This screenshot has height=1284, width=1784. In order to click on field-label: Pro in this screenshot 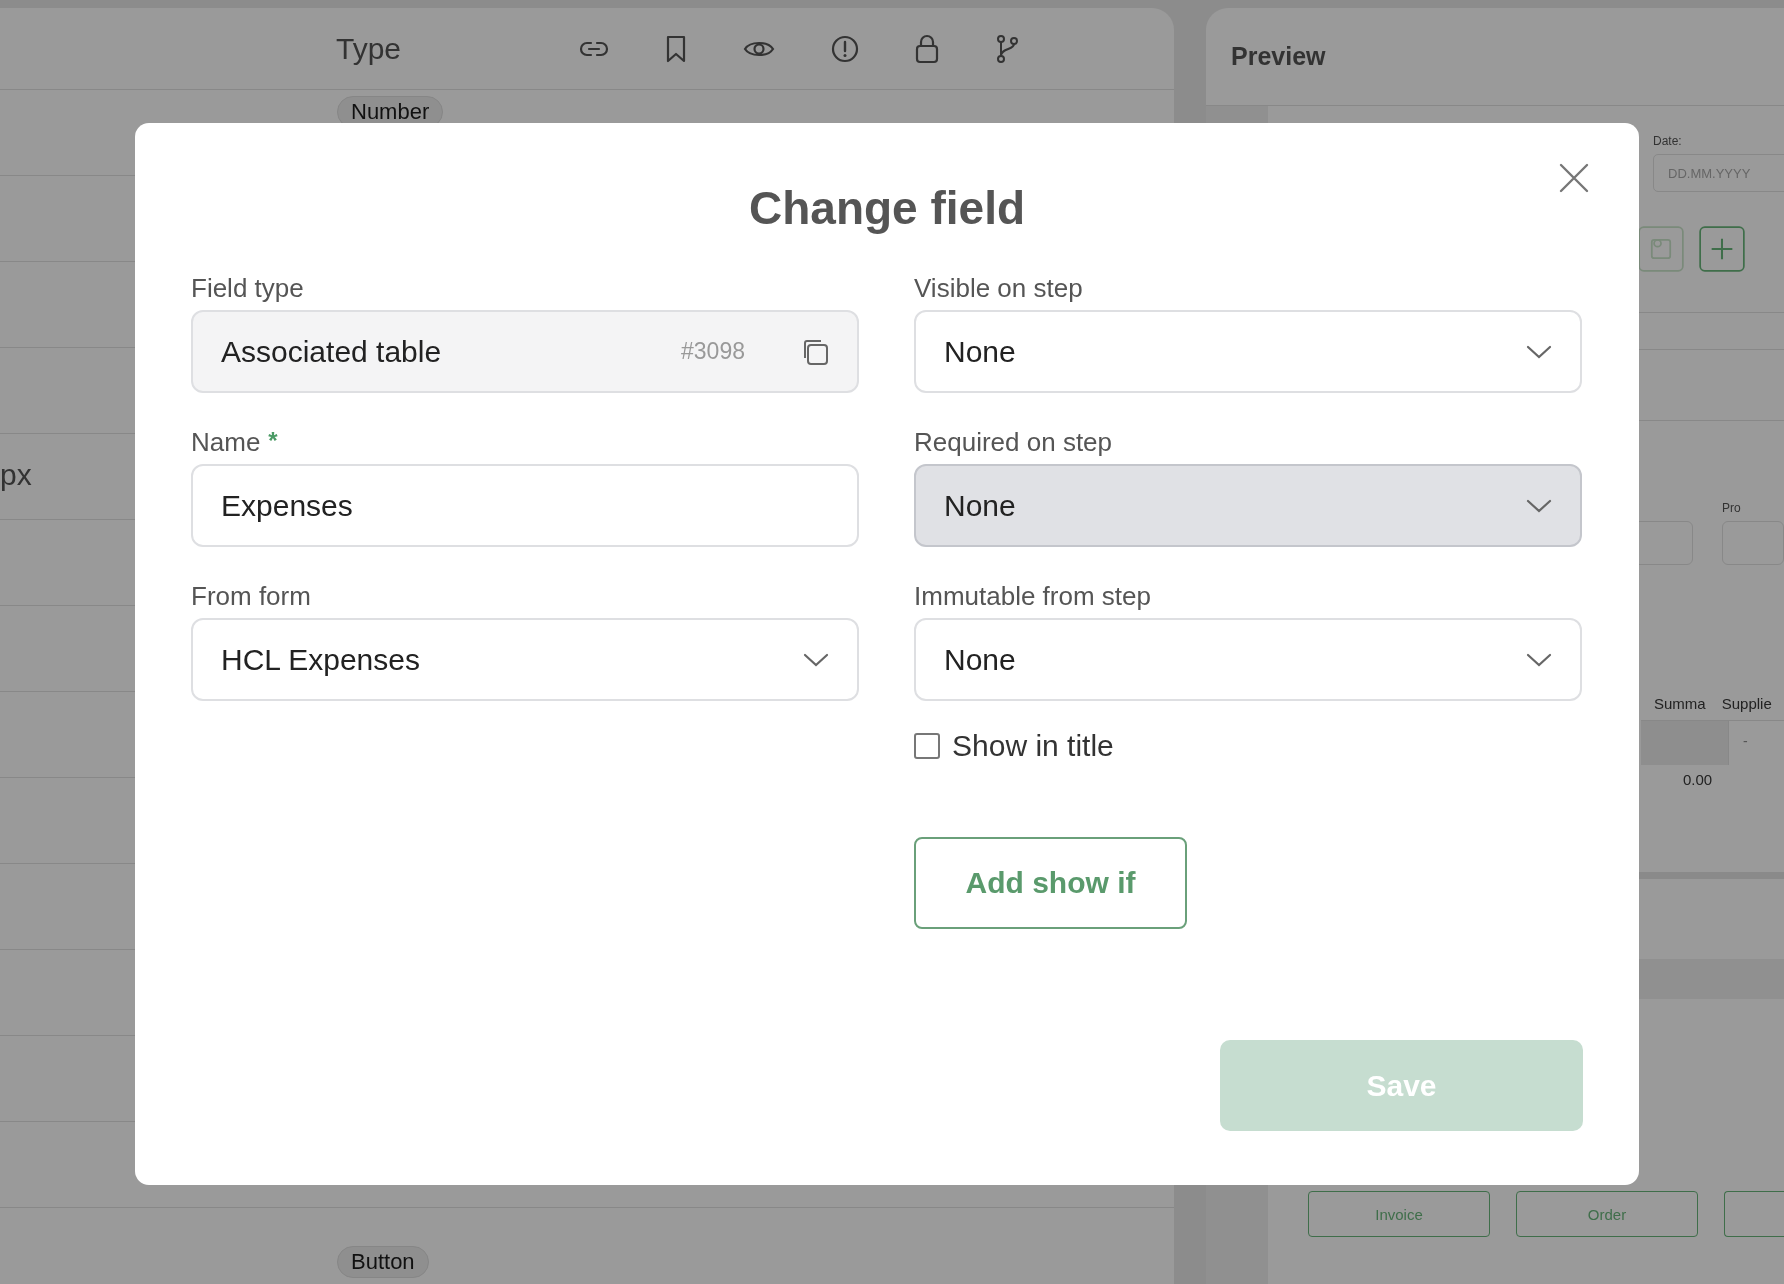, I will do `click(1732, 508)`.